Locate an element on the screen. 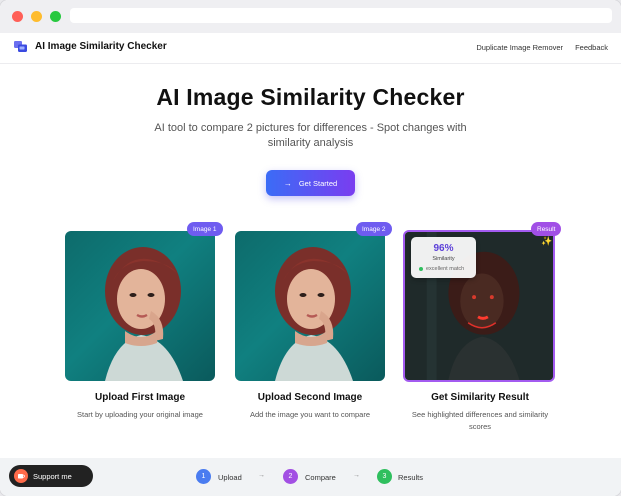  step-2-number: 2 is located at coordinates (290, 476).